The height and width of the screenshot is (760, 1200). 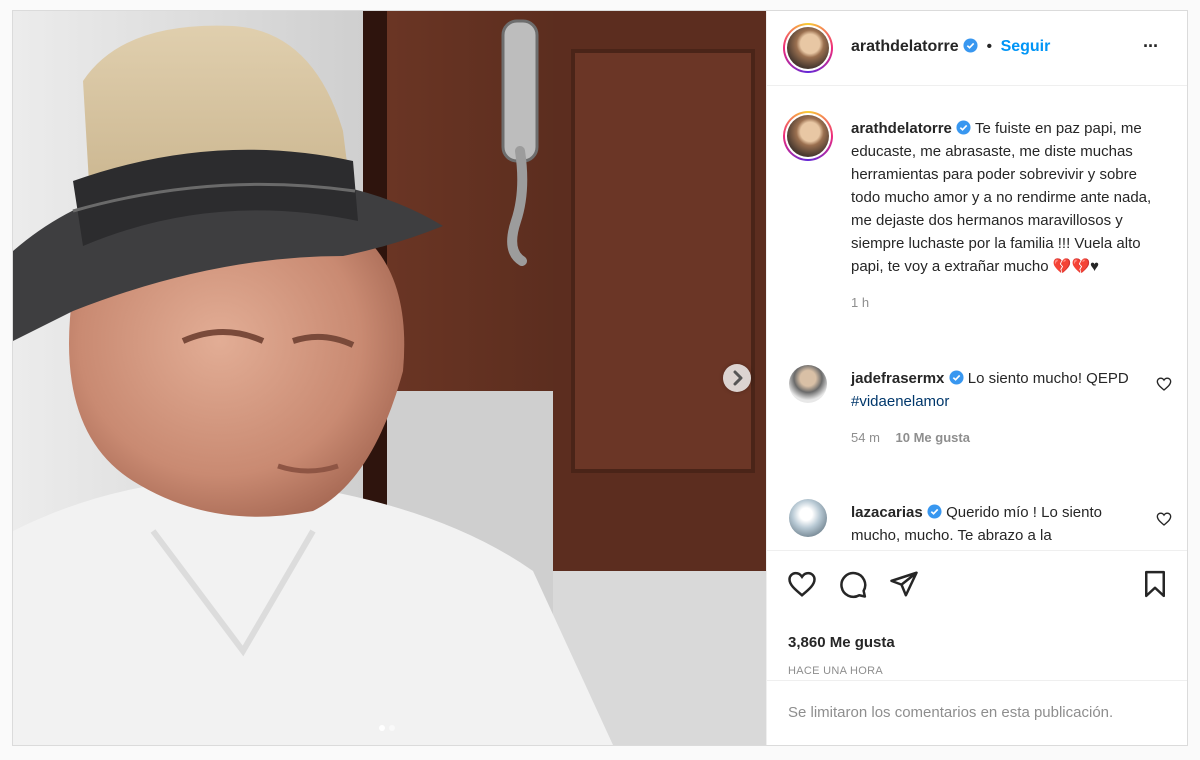 What do you see at coordinates (933, 437) in the screenshot?
I see `comment-likes: 10 Me gusta` at bounding box center [933, 437].